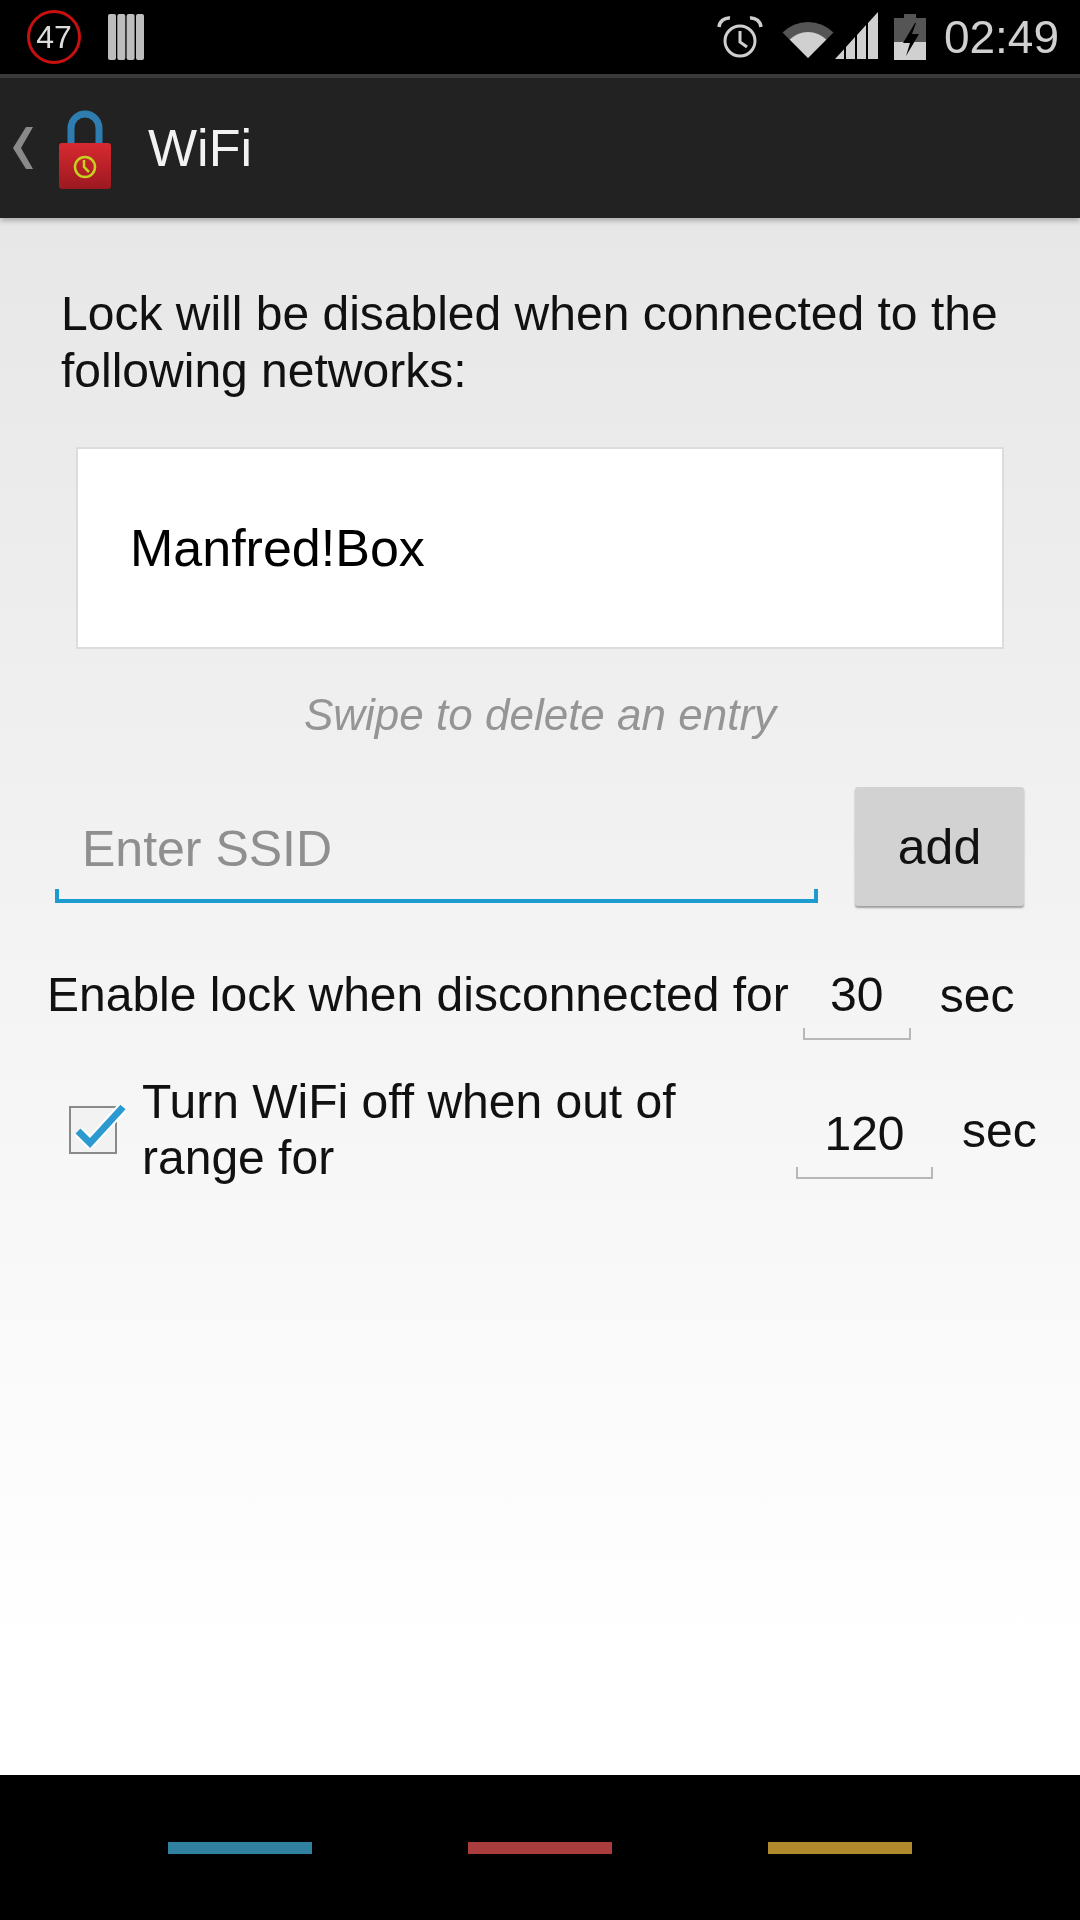  I want to click on network-list-item: Manfred!Box, so click(540, 548).